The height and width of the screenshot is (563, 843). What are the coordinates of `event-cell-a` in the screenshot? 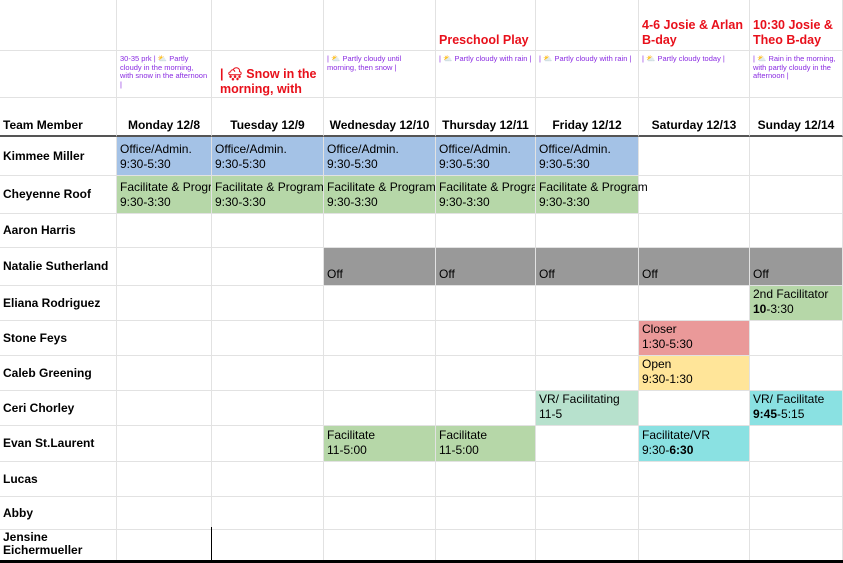 It's located at (58, 25).